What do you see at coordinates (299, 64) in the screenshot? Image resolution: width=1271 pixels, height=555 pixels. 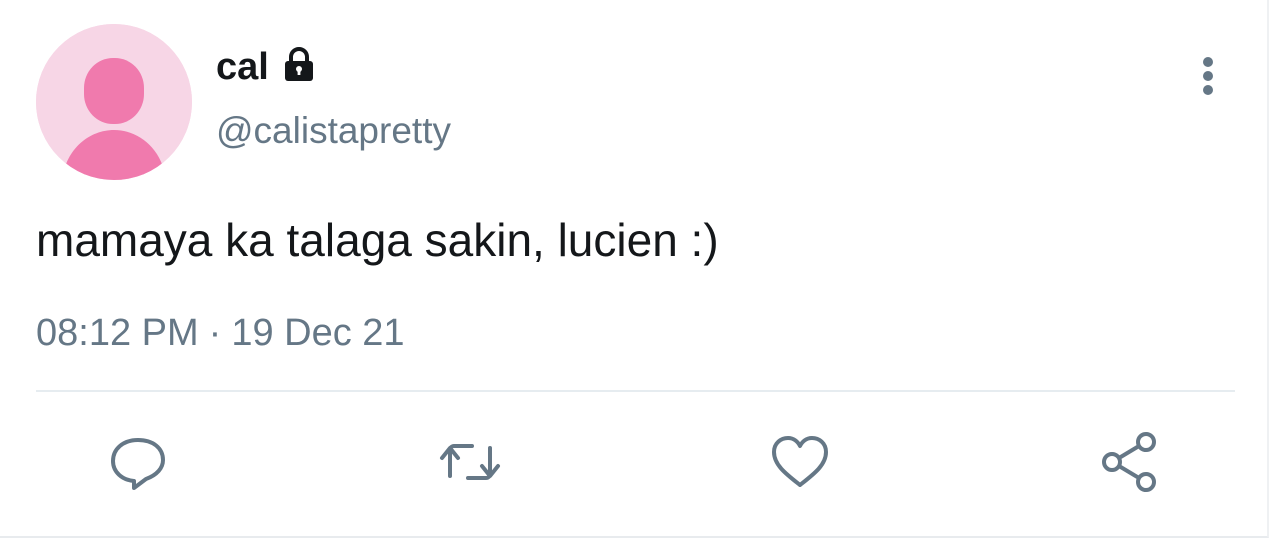 I see `lock-icon` at bounding box center [299, 64].